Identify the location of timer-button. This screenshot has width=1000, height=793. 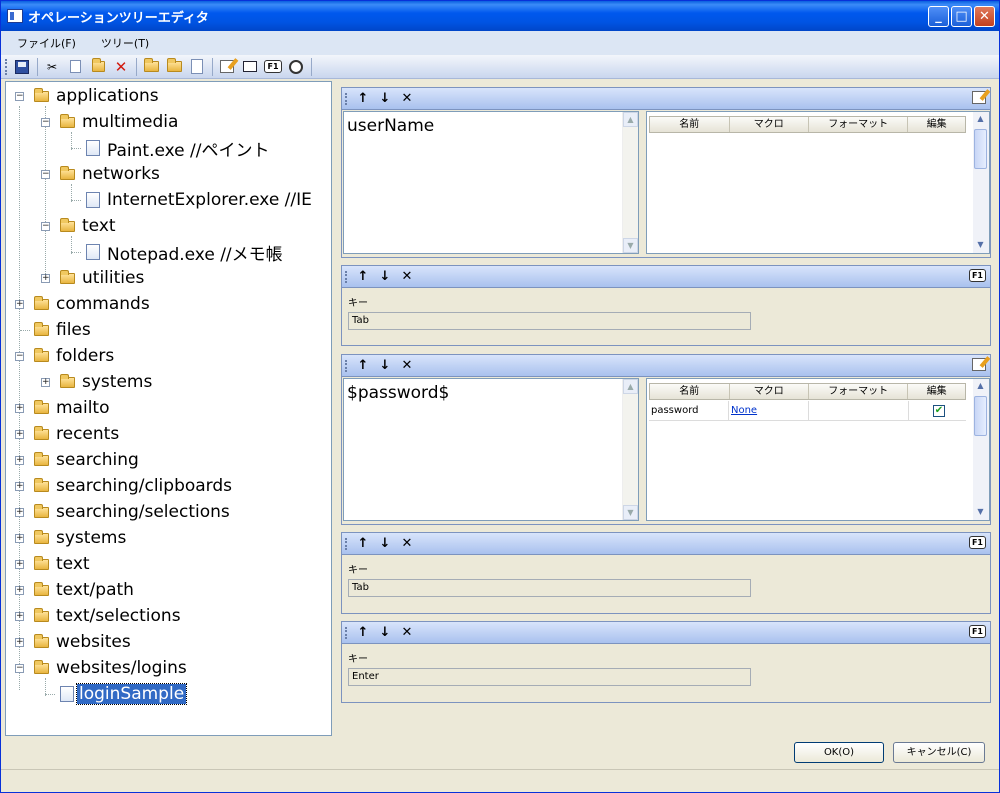
(296, 67).